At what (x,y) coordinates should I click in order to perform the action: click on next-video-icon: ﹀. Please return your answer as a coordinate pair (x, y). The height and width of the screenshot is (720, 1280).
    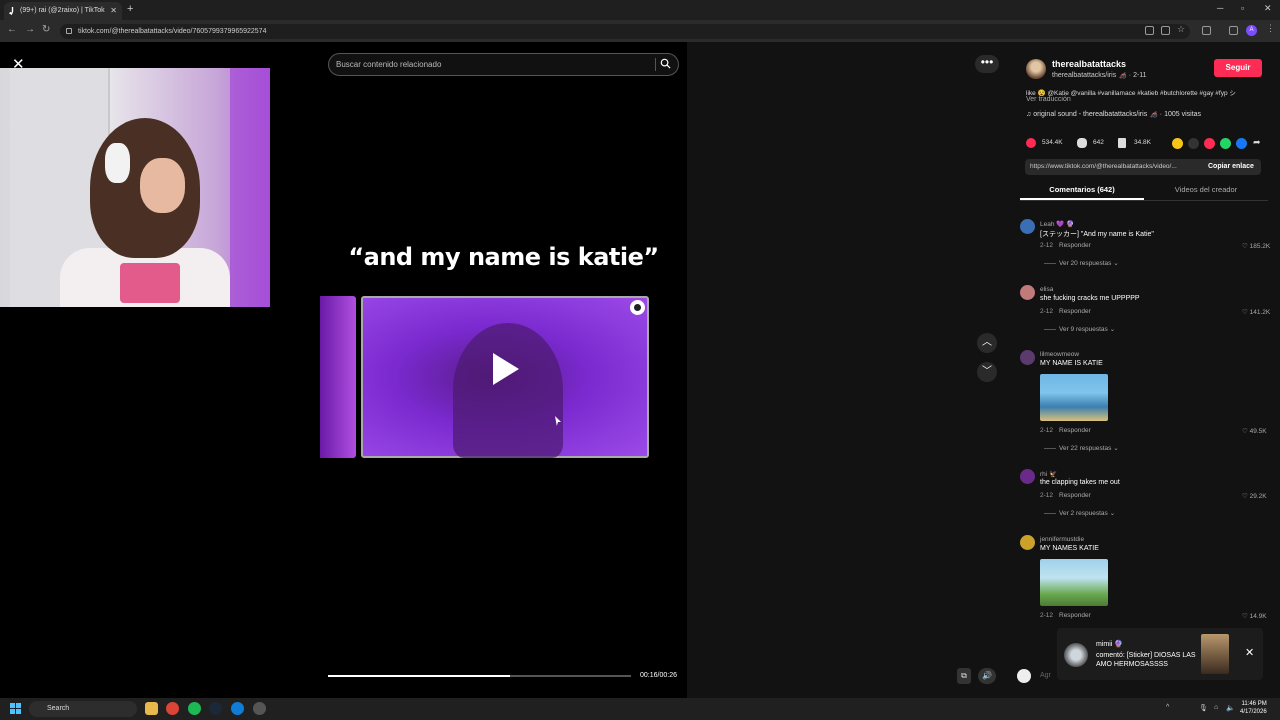
    Looking at the image, I should click on (987, 372).